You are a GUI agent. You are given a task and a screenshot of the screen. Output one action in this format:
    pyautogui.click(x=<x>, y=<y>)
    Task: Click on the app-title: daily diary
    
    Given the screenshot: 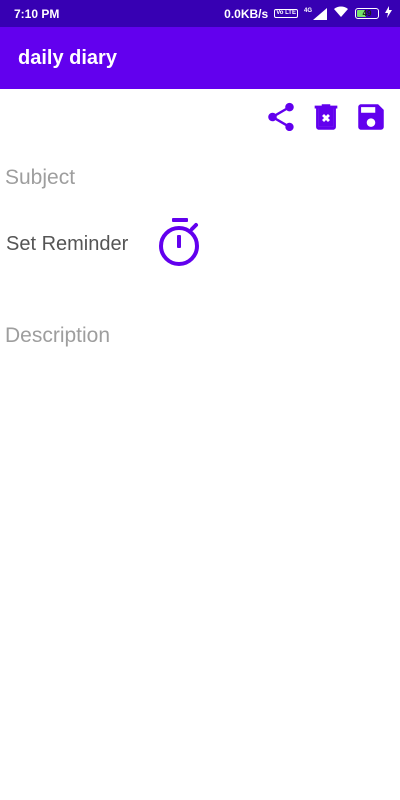 What is the action you would take?
    pyautogui.click(x=67, y=57)
    